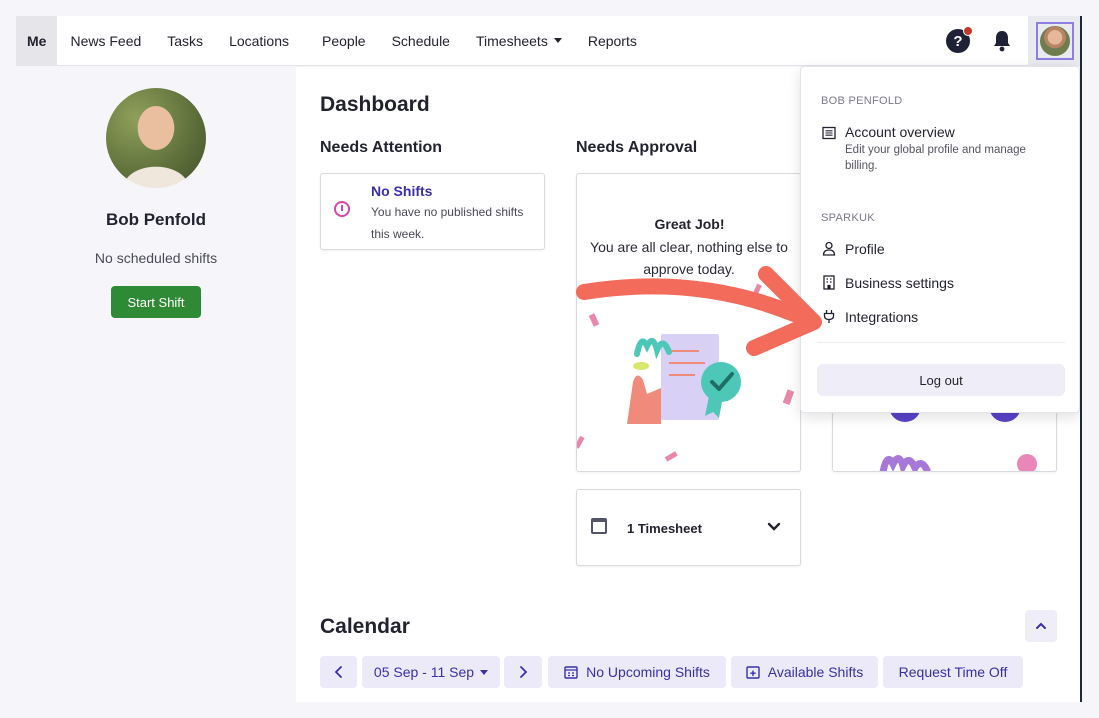 The height and width of the screenshot is (718, 1099). I want to click on user-name: Bob Penfold, so click(156, 219).